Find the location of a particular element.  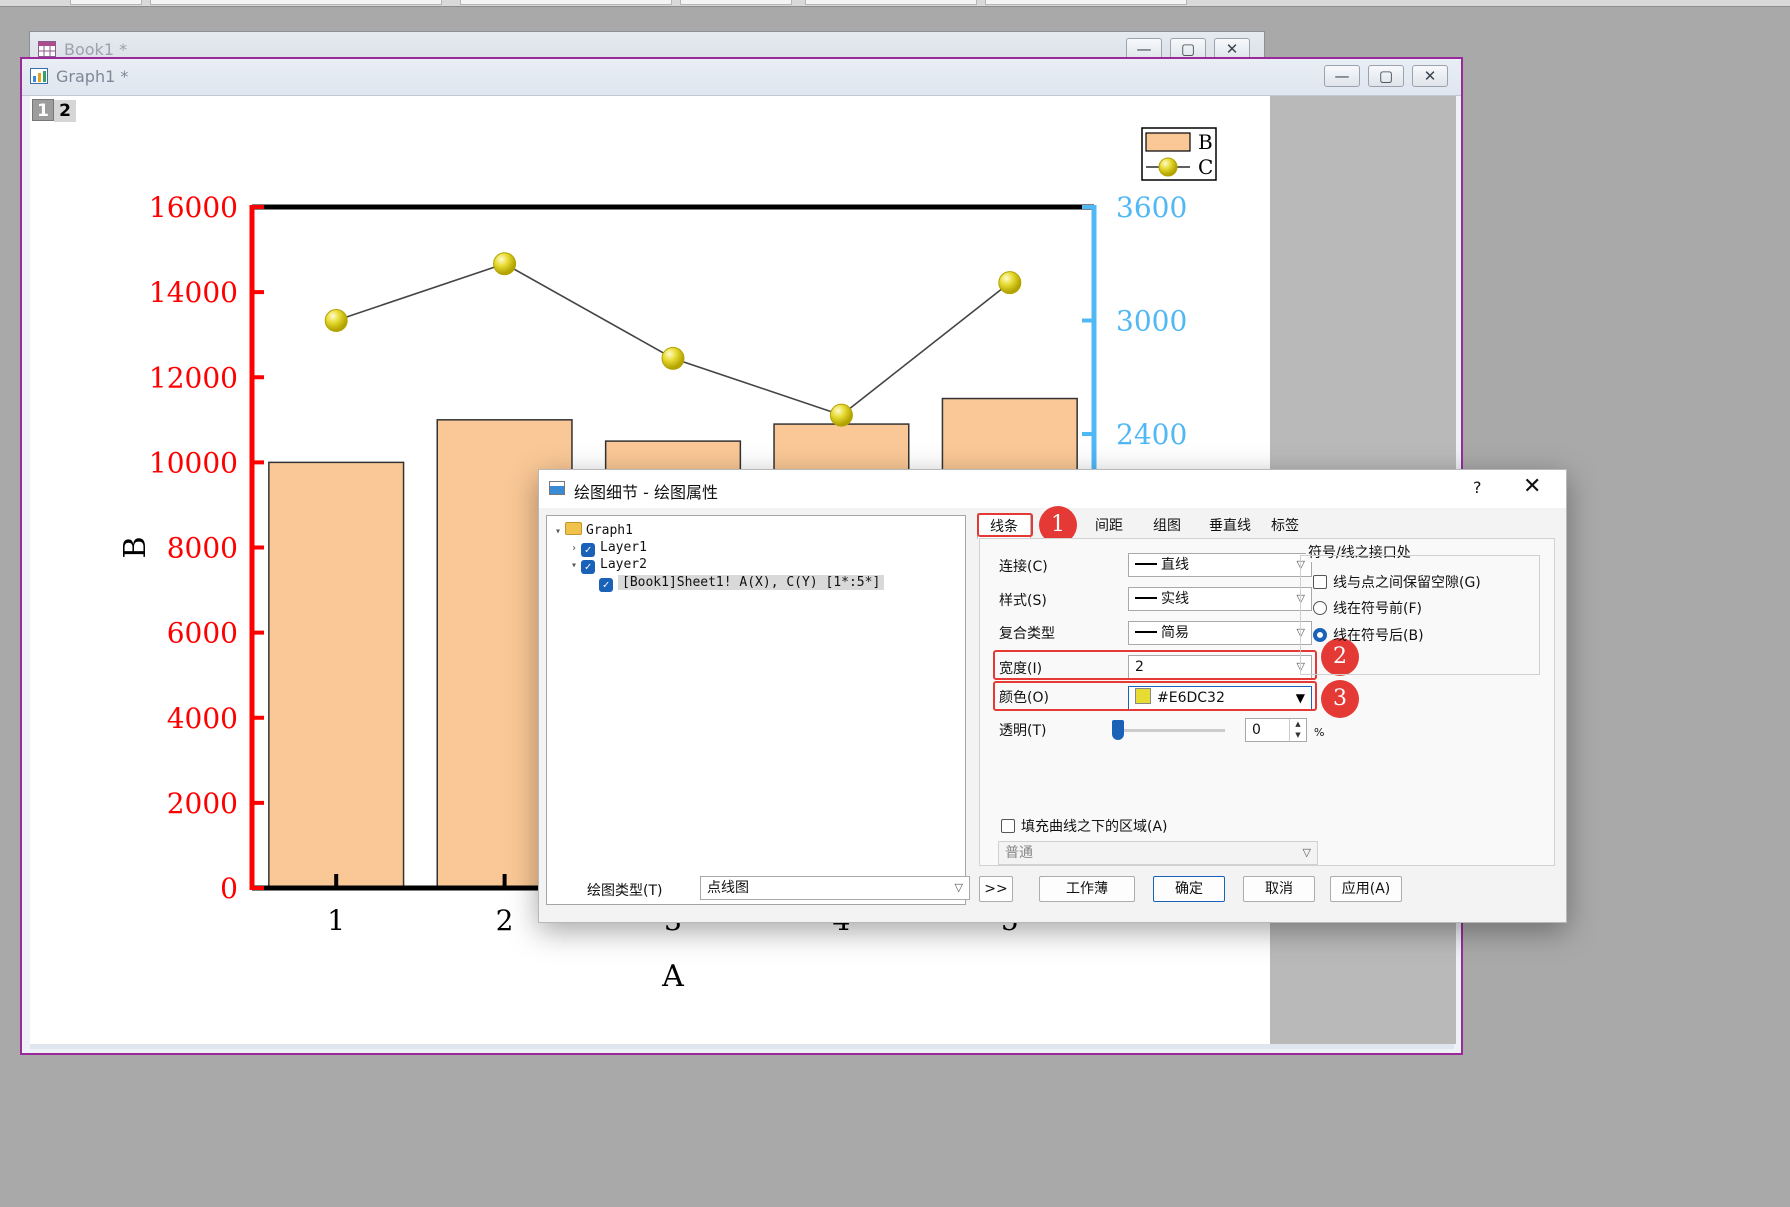

transparency-value: 0 is located at coordinates (1256, 730).